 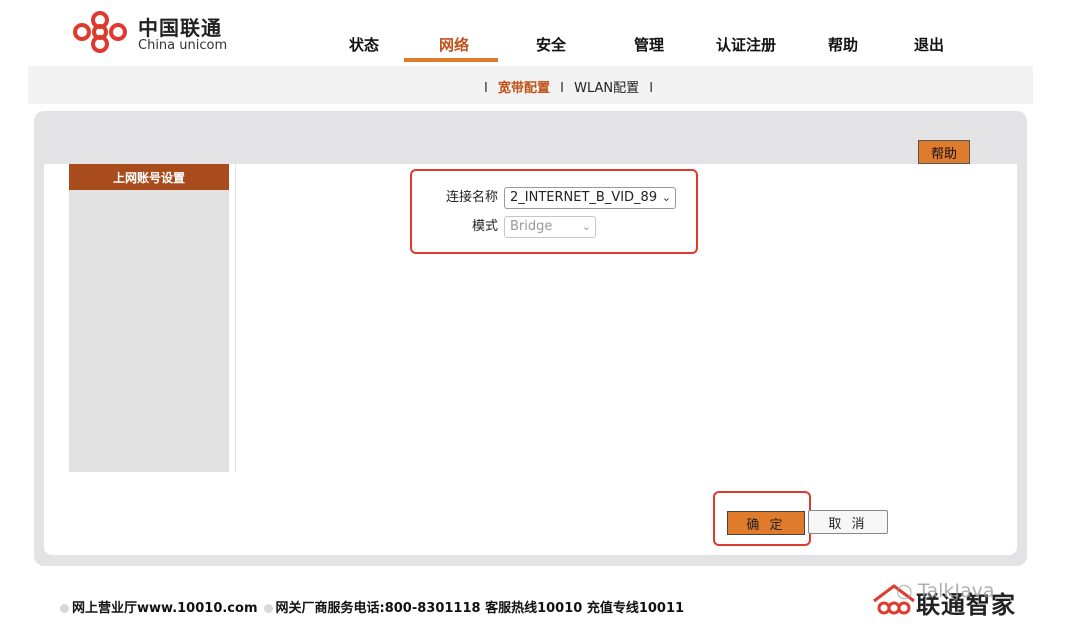 I want to click on nav-help: 帮助, so click(x=843, y=44).